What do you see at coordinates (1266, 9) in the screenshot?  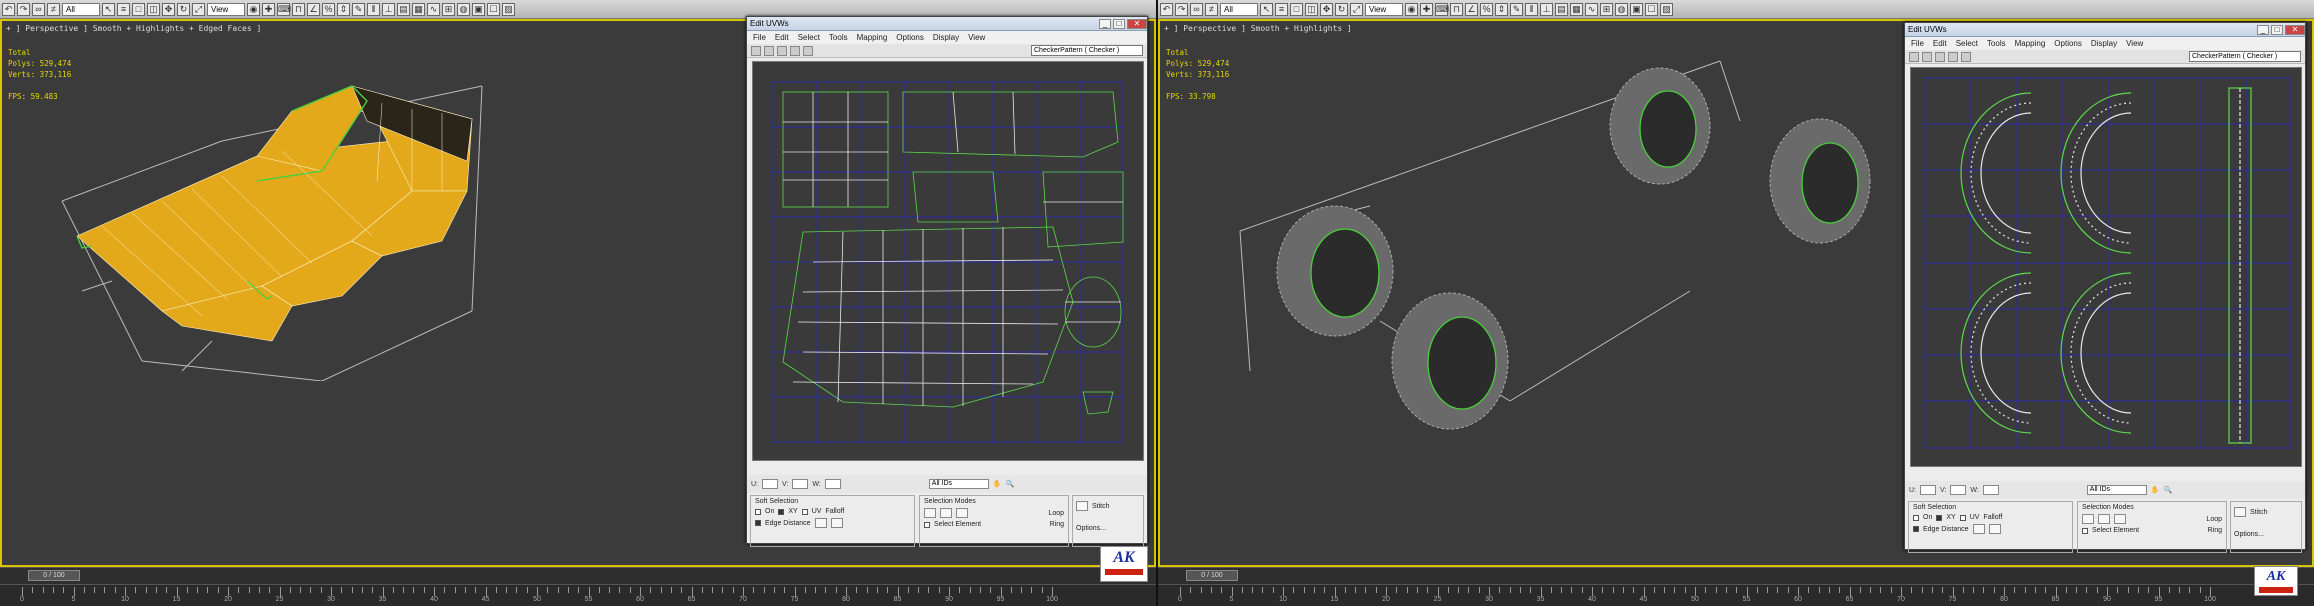 I see `select-object-icon: ↖` at bounding box center [1266, 9].